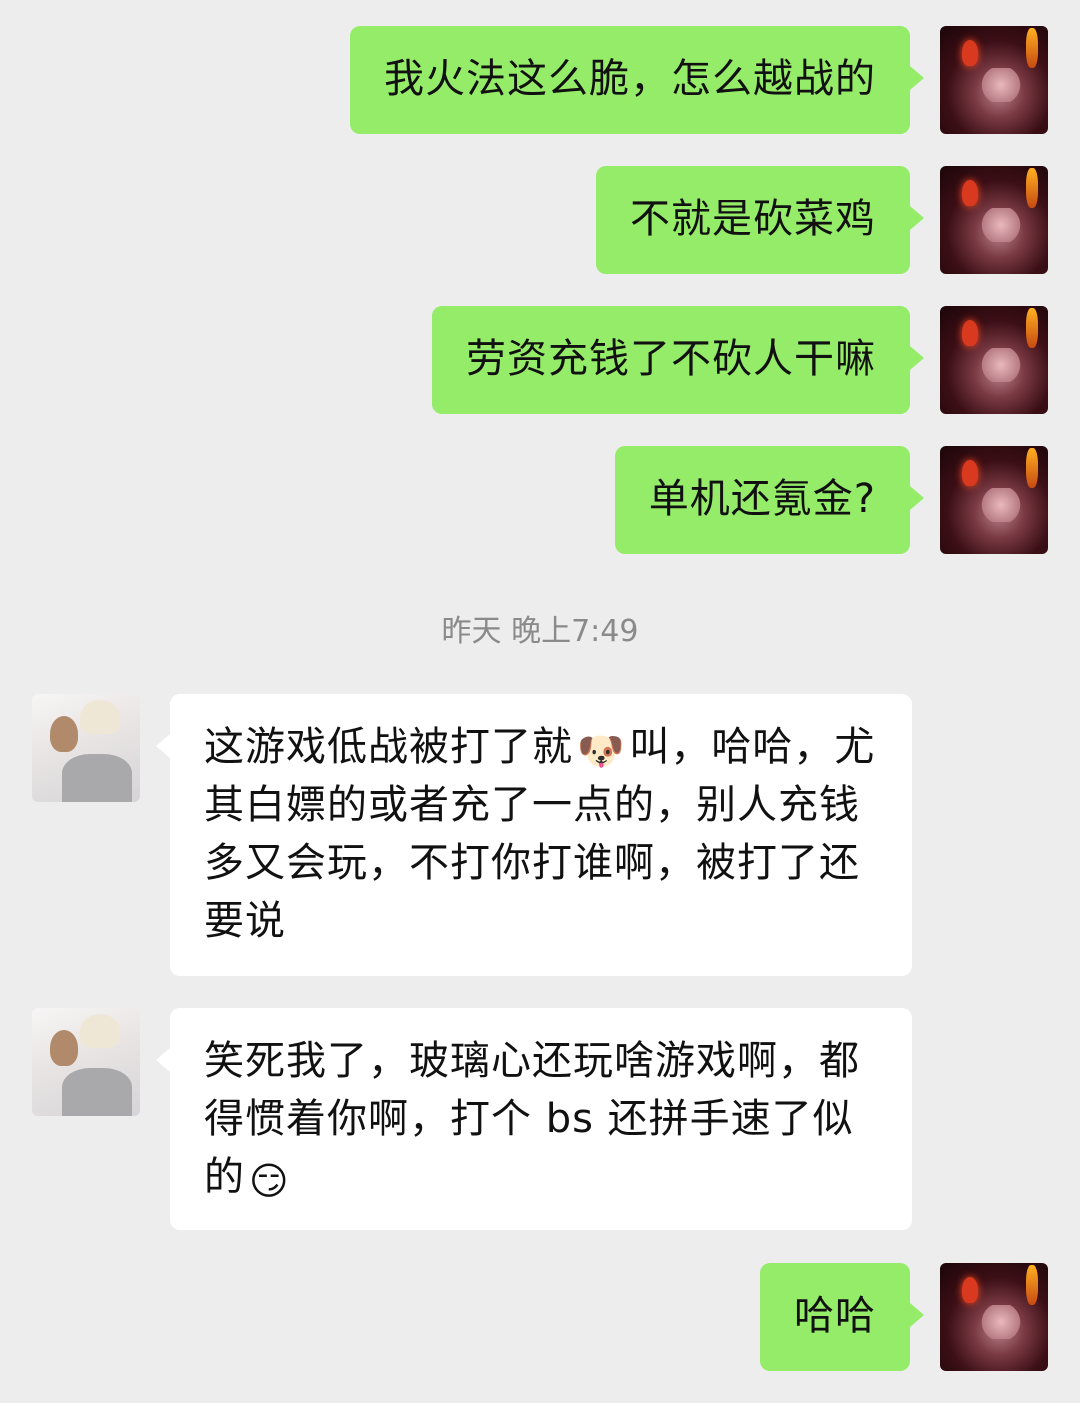 Image resolution: width=1080 pixels, height=1403 pixels. Describe the element at coordinates (630, 79) in the screenshot. I see `message-text: 我火法这么脆，怎么越战的` at that location.